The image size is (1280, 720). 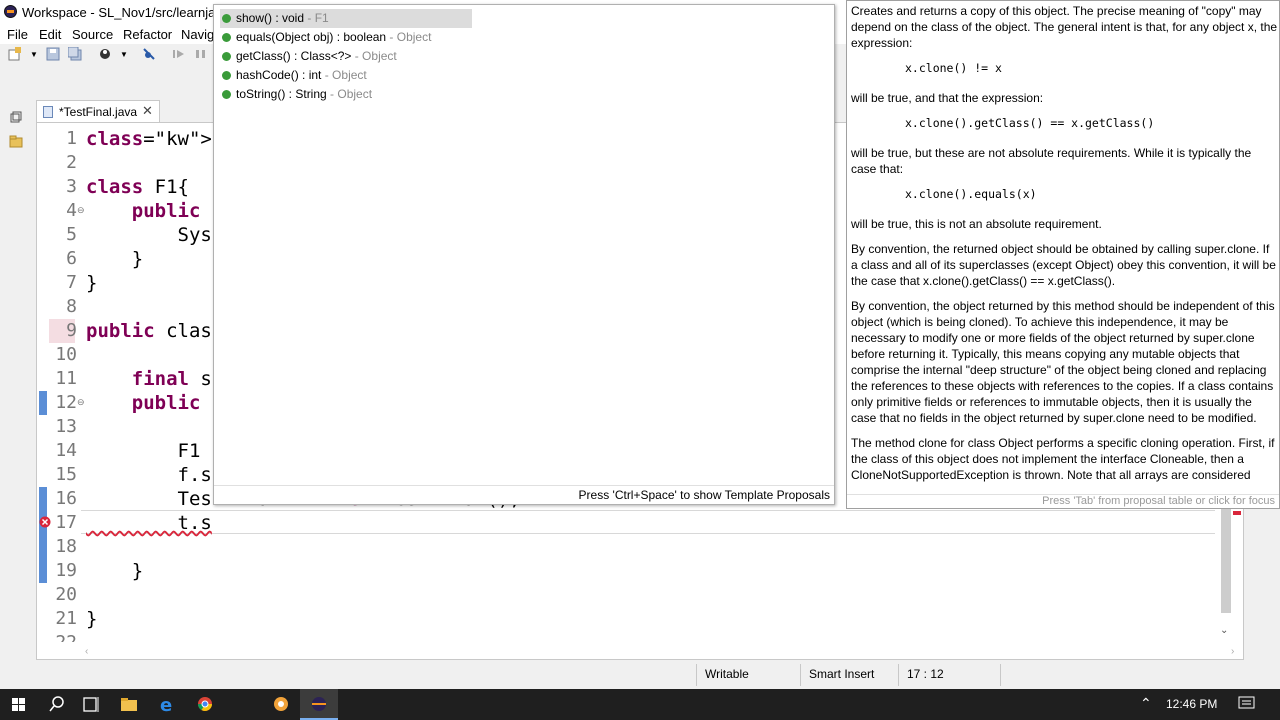 What do you see at coordinates (925, 674) in the screenshot?
I see `status-cursor-position: 17 : 12` at bounding box center [925, 674].